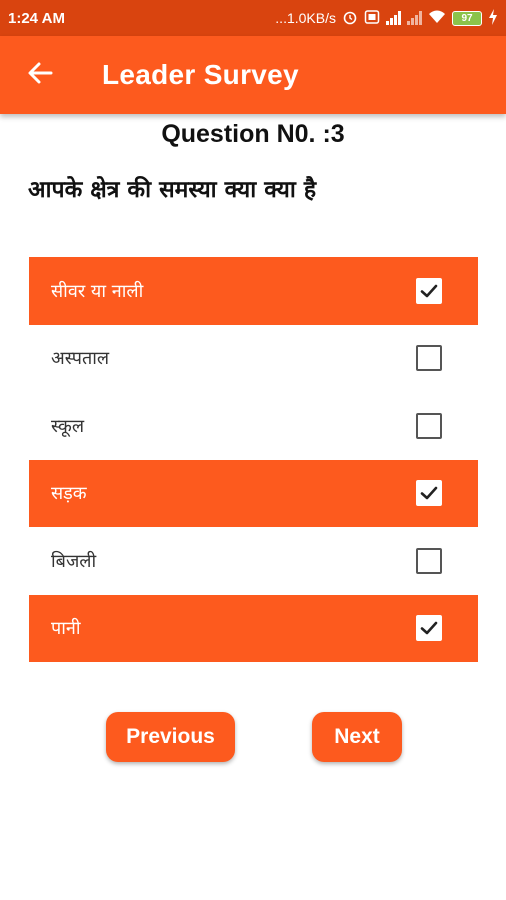  Describe the element at coordinates (253, 359) in the screenshot. I see `option-item: अस्पताल` at that location.